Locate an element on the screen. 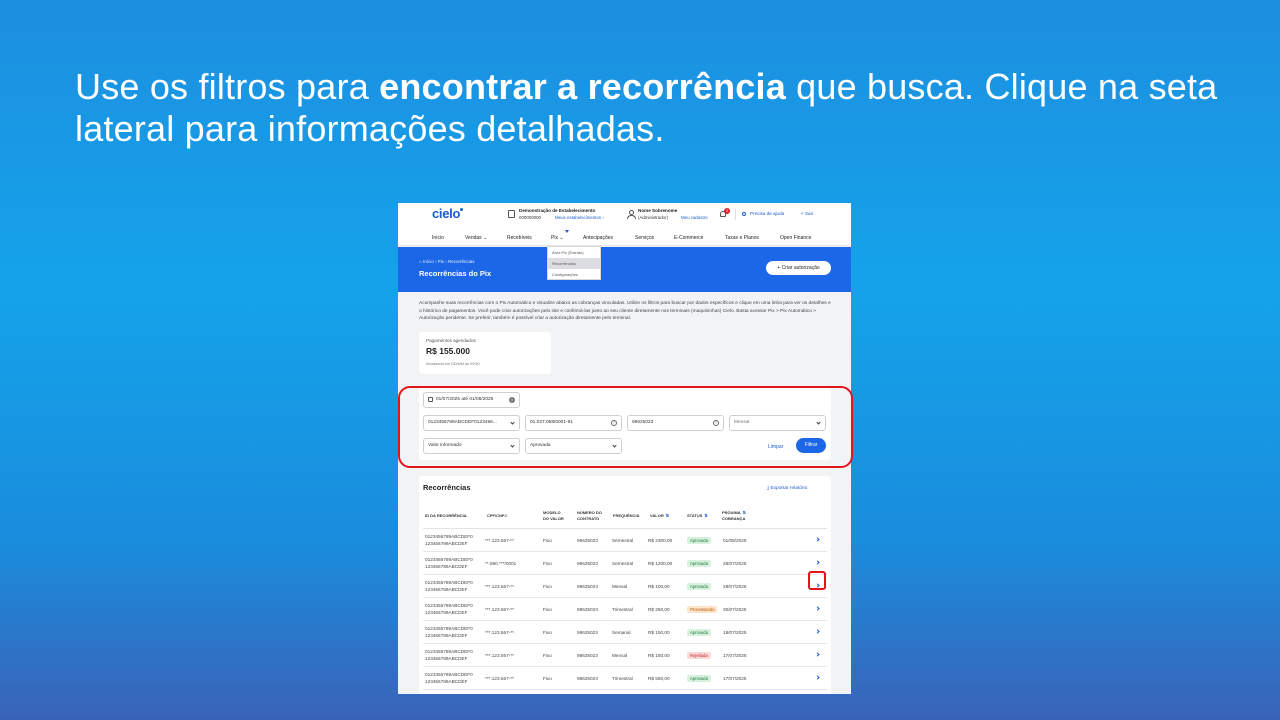 Image resolution: width=1280 pixels, height=720 pixels. amount: R$ 150,00 is located at coordinates (659, 655).